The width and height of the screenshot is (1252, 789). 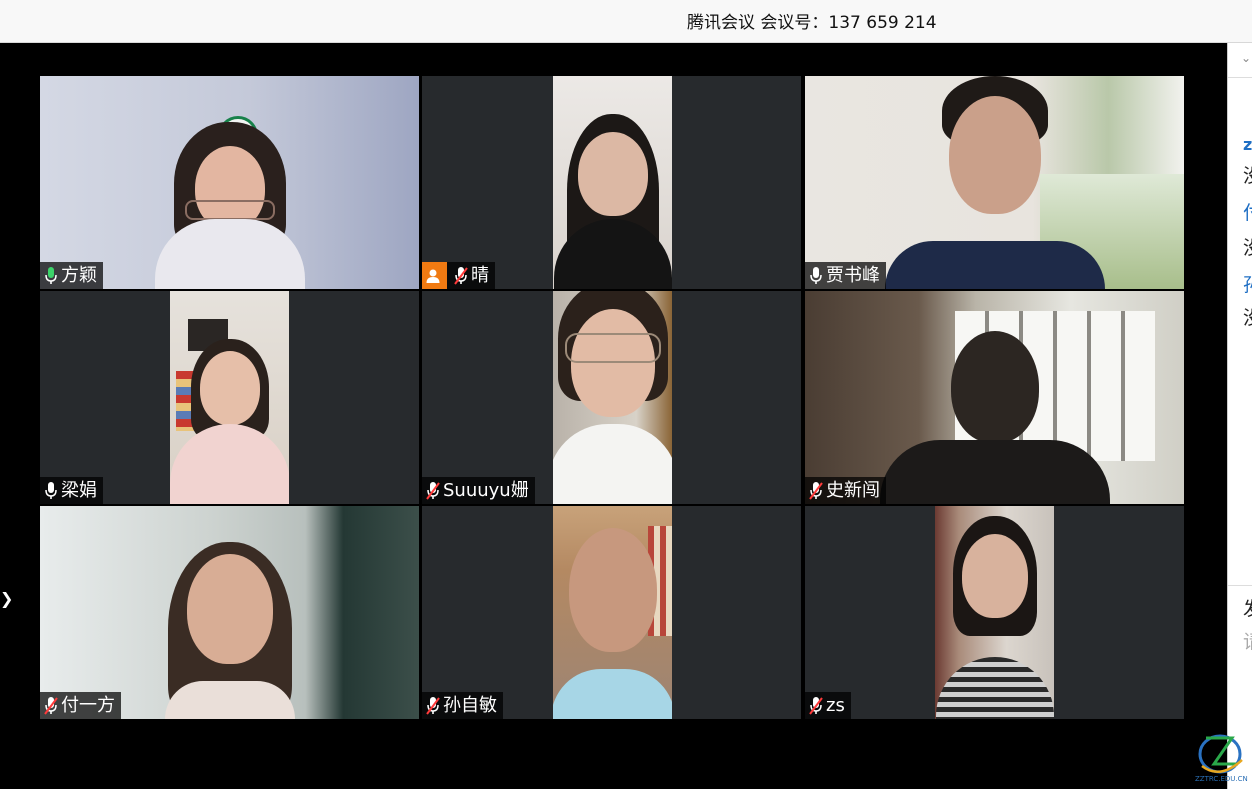 I want to click on participant-name: 梁娟, so click(x=79, y=490).